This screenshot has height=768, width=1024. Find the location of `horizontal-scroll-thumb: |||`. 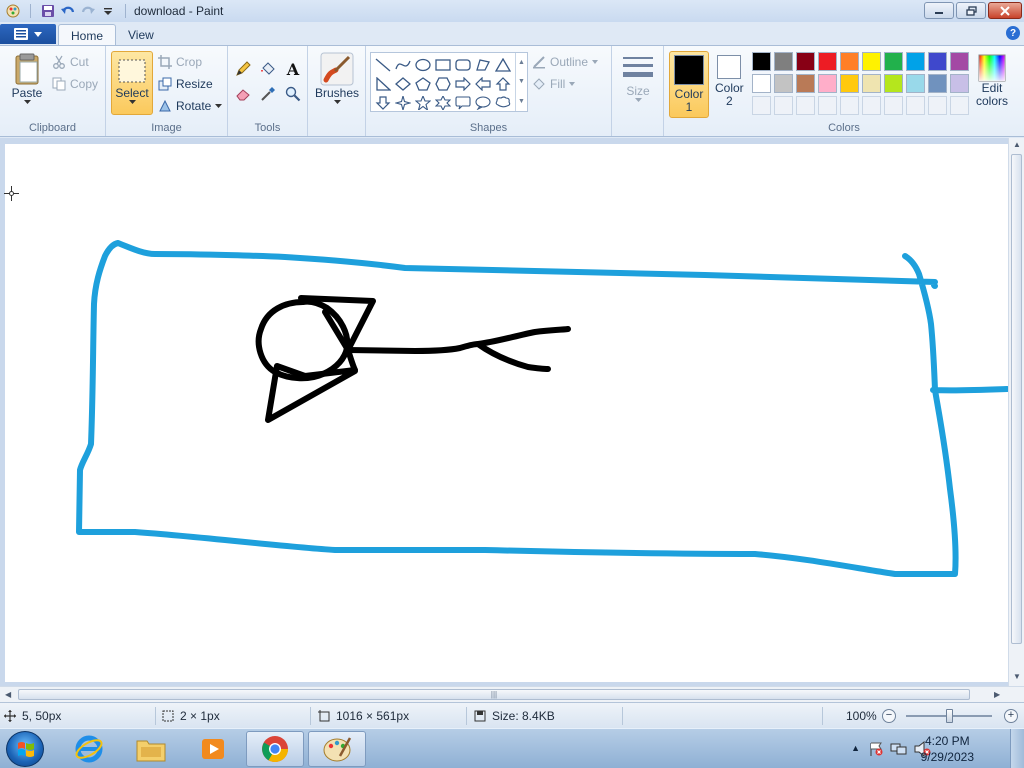

horizontal-scroll-thumb: ||| is located at coordinates (494, 694).